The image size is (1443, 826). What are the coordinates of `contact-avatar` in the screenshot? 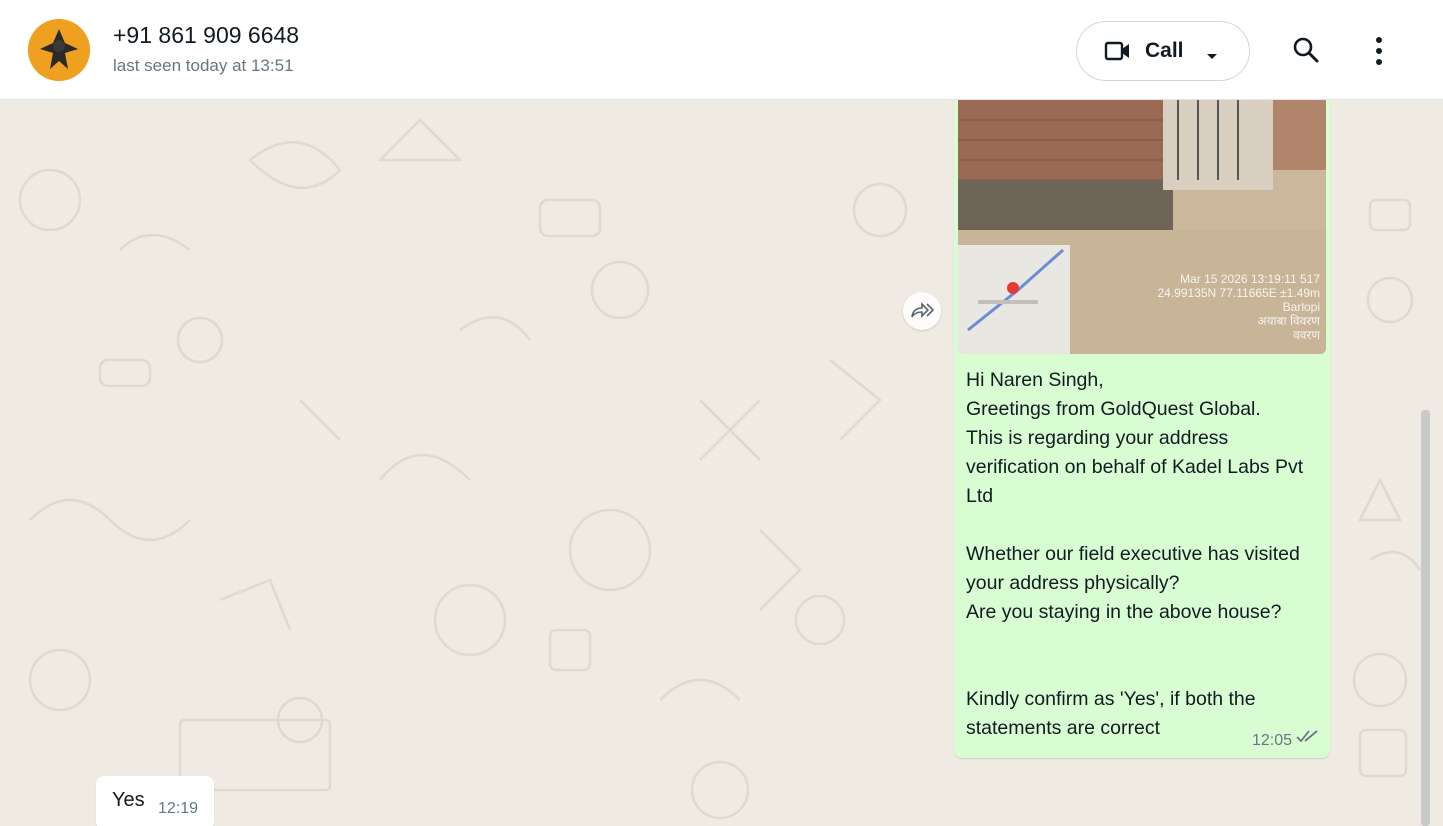 It's located at (59, 50).